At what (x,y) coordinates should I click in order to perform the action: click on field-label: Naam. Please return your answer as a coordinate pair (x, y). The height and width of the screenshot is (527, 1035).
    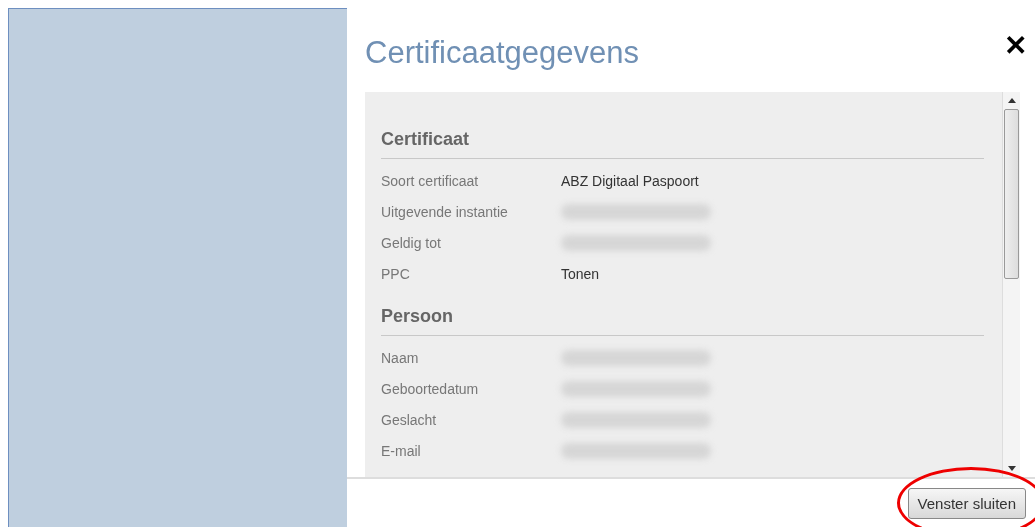
    Looking at the image, I should click on (400, 357).